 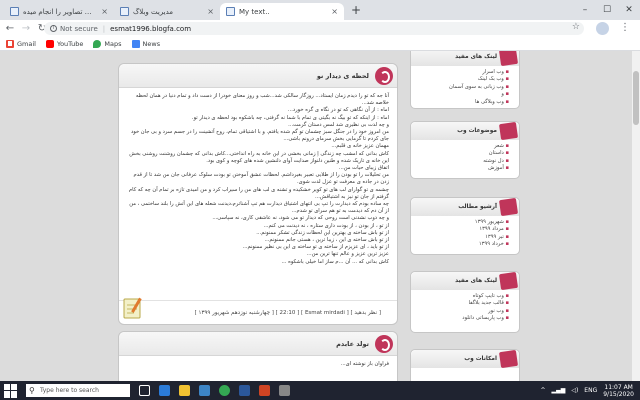 What do you see at coordinates (26, 29) in the screenshot?
I see `forward-button: →` at bounding box center [26, 29].